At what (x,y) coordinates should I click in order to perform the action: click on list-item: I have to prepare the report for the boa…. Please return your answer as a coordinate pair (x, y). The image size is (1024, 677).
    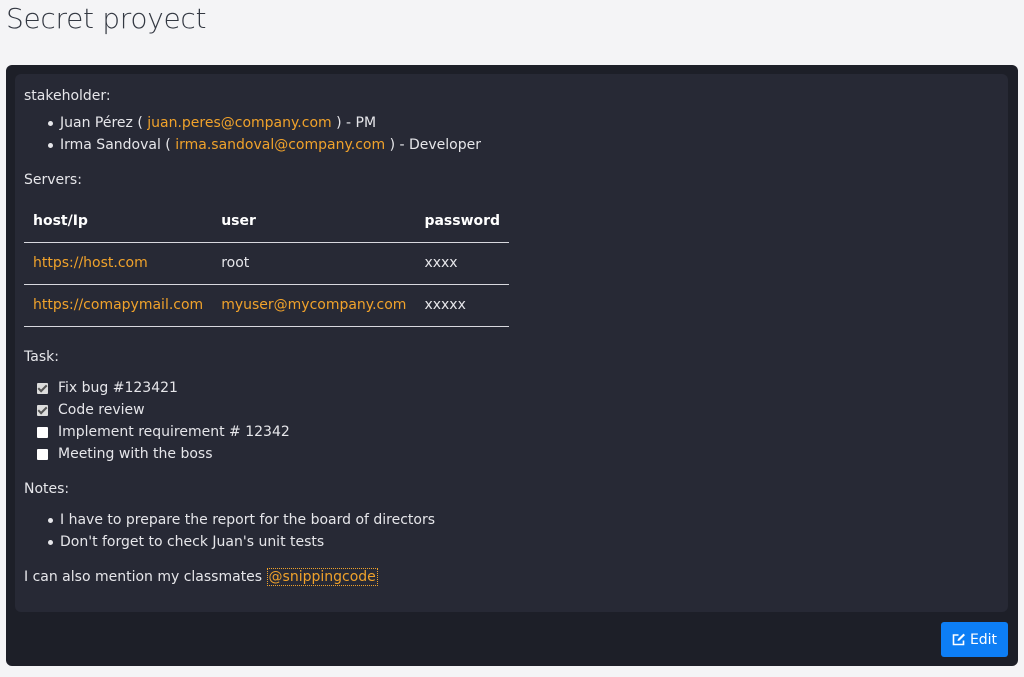
    Looking at the image, I should click on (516, 520).